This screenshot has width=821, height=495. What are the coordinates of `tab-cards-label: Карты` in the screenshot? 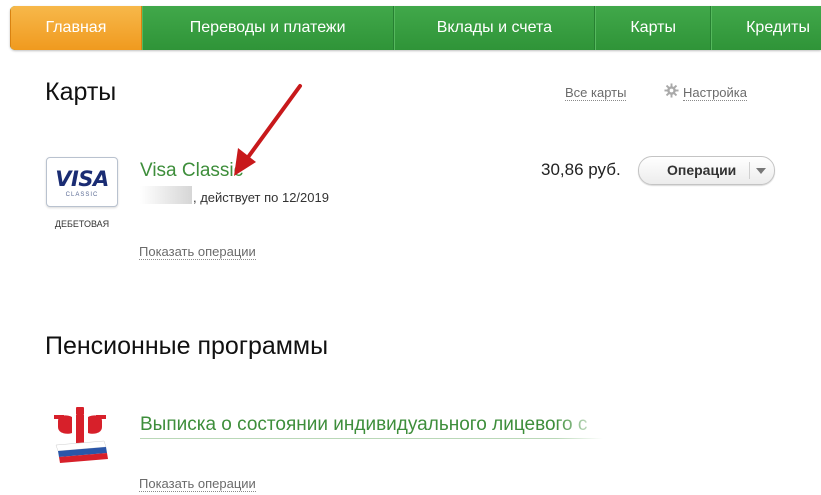 It's located at (653, 27).